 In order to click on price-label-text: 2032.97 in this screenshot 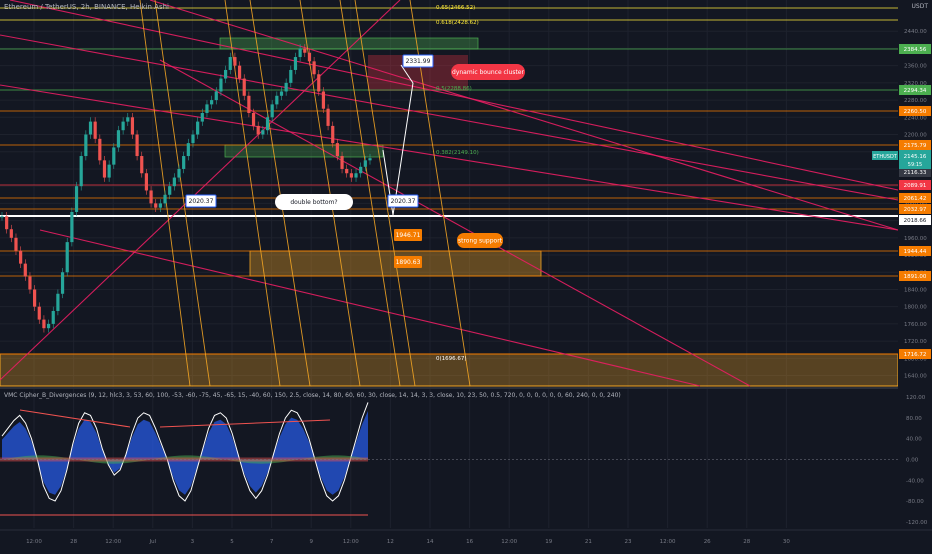, I will do `click(915, 210)`.